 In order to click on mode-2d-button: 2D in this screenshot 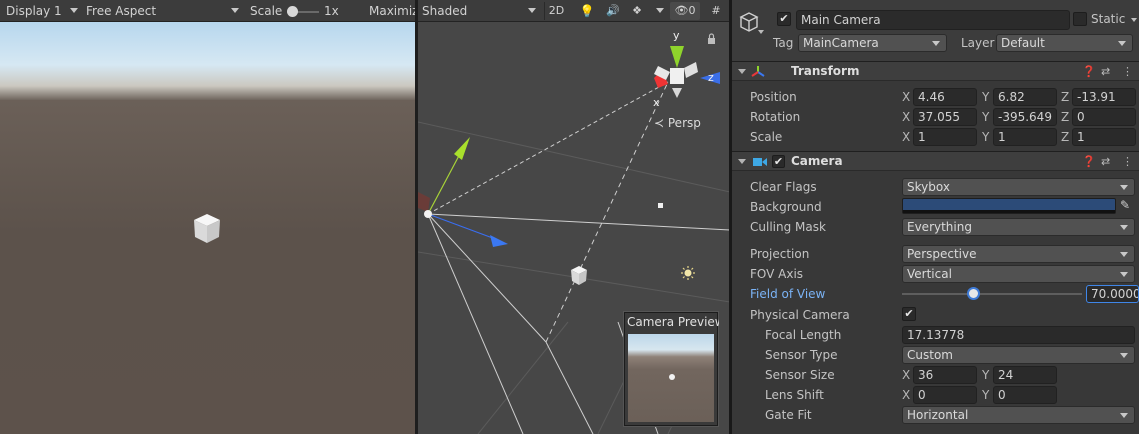, I will do `click(556, 11)`.